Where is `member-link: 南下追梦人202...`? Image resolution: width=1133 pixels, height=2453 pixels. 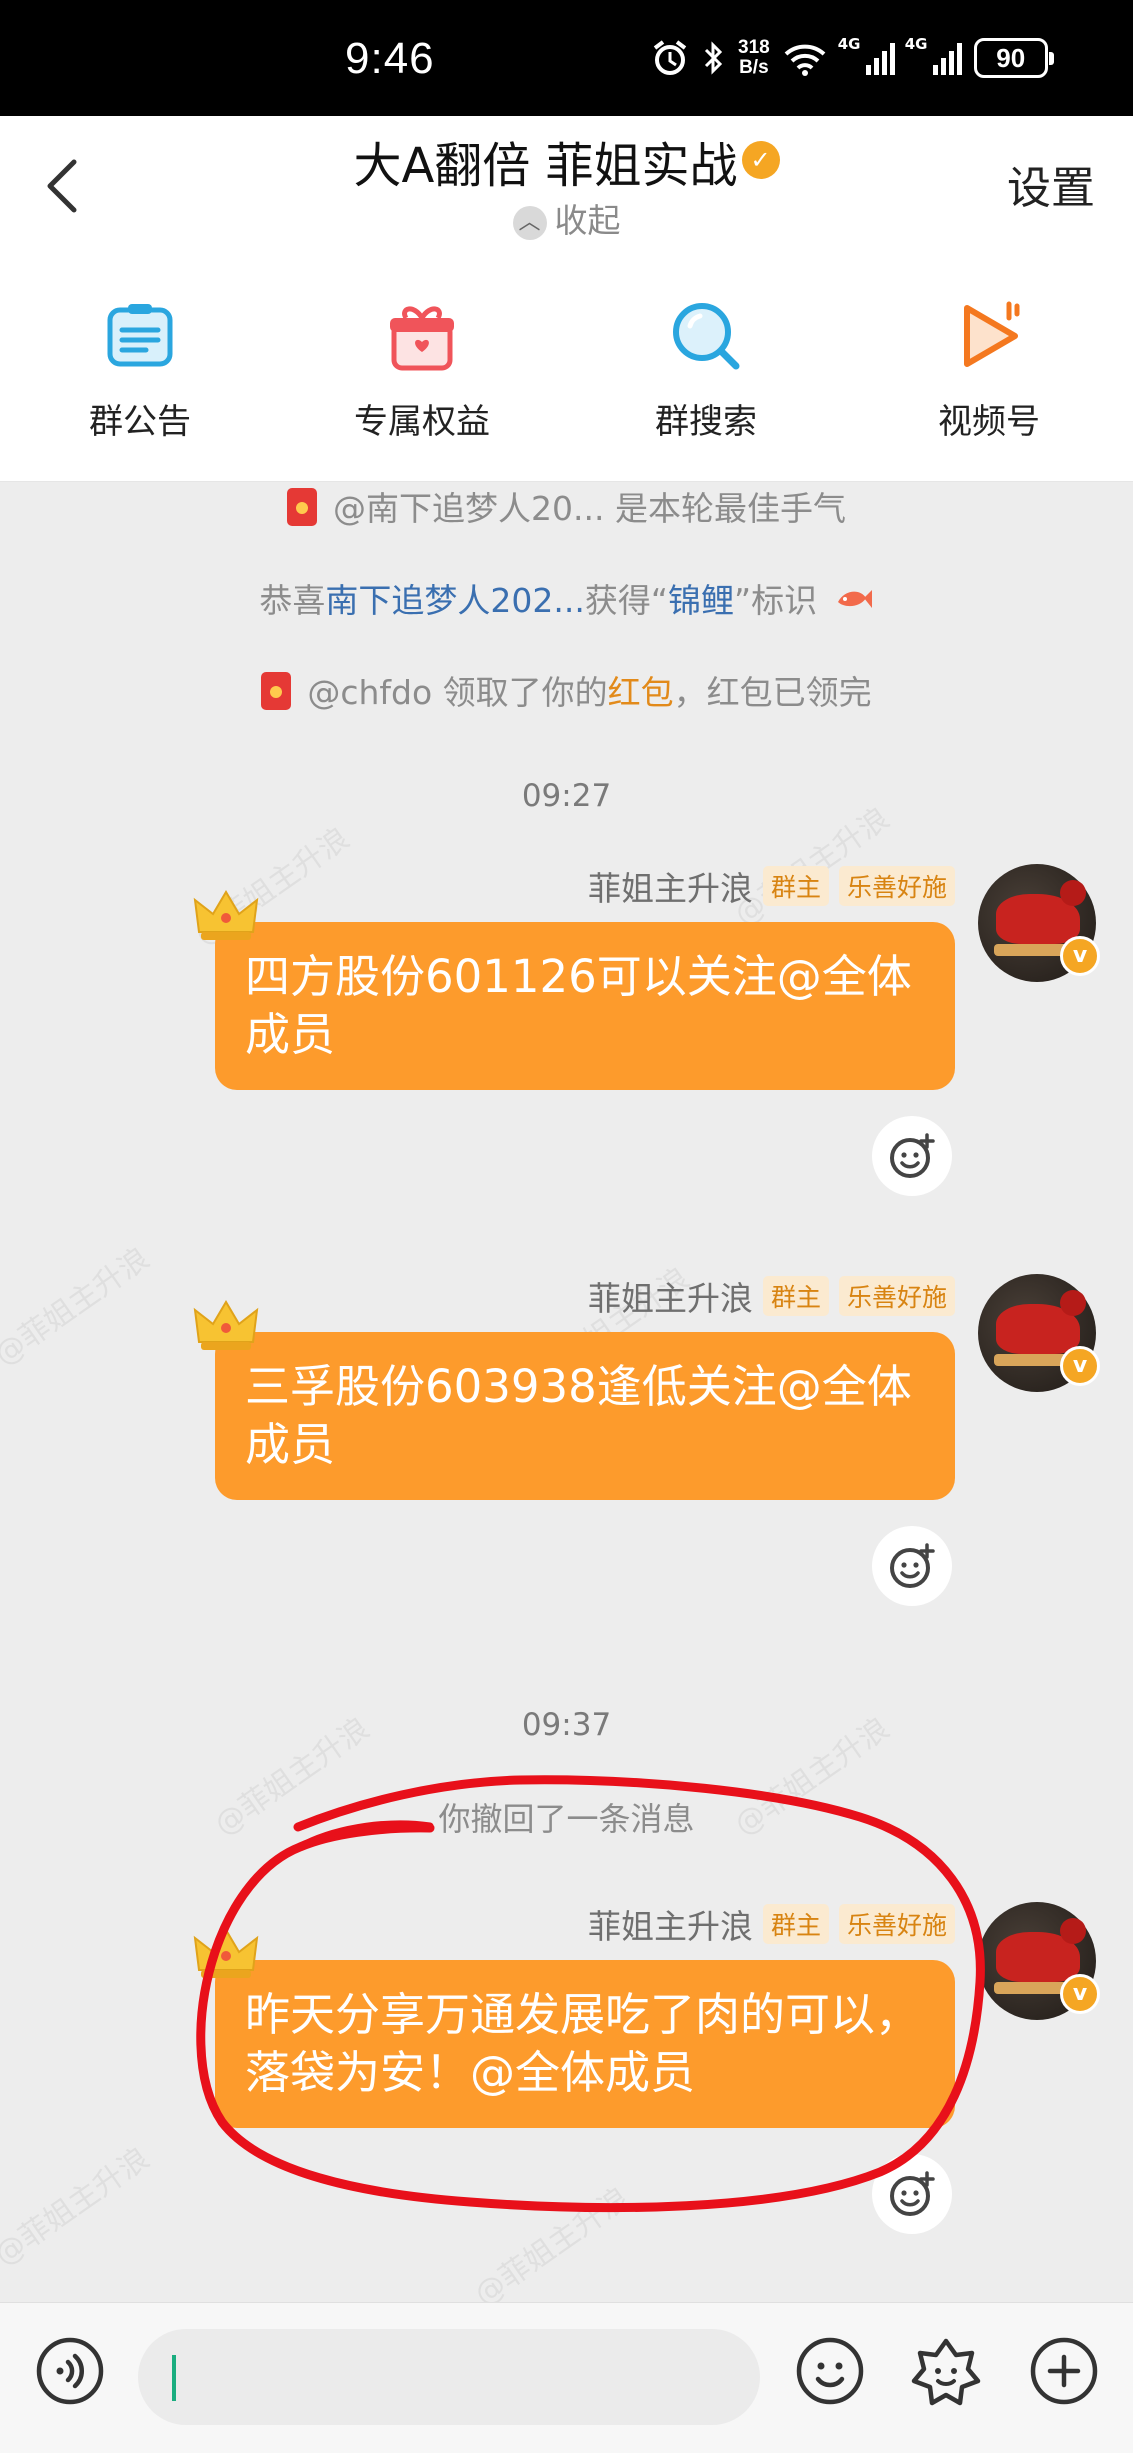 member-link: 南下追梦人202... is located at coordinates (454, 600).